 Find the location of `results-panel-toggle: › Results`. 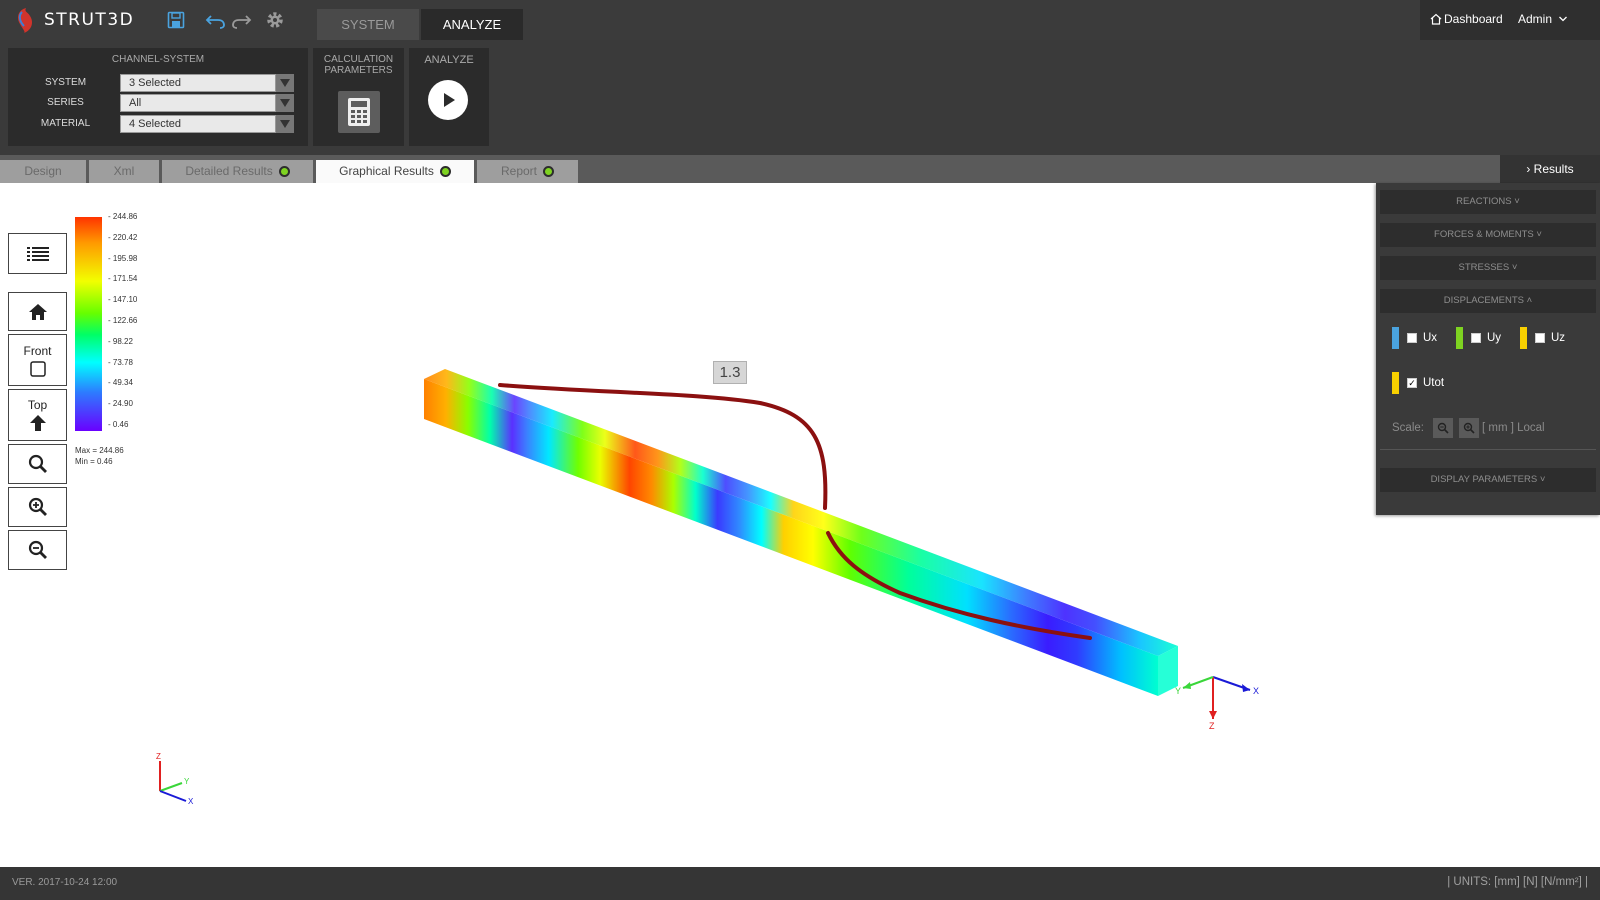

results-panel-toggle: › Results is located at coordinates (1550, 169).